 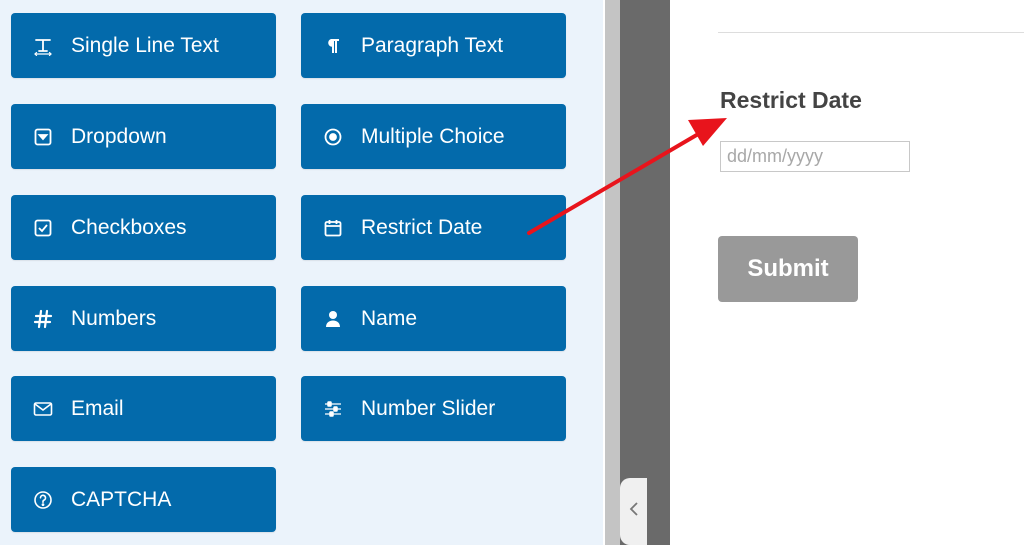 What do you see at coordinates (433, 318) in the screenshot?
I see `name-button: Name` at bounding box center [433, 318].